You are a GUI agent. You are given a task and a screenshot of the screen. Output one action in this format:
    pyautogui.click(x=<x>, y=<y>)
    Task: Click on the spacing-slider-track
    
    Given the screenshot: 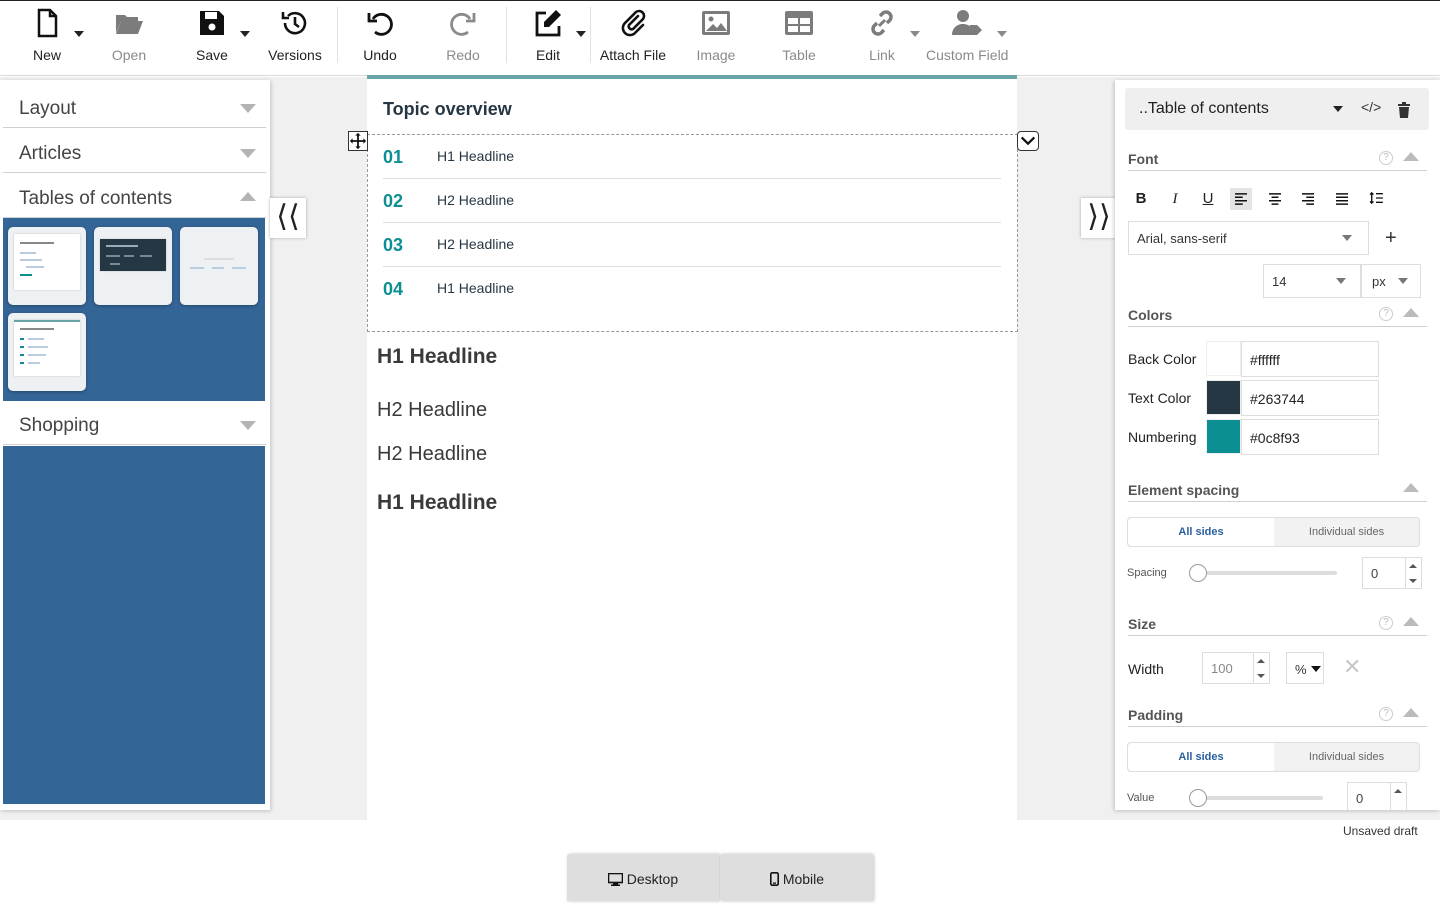 What is the action you would take?
    pyautogui.click(x=1264, y=573)
    